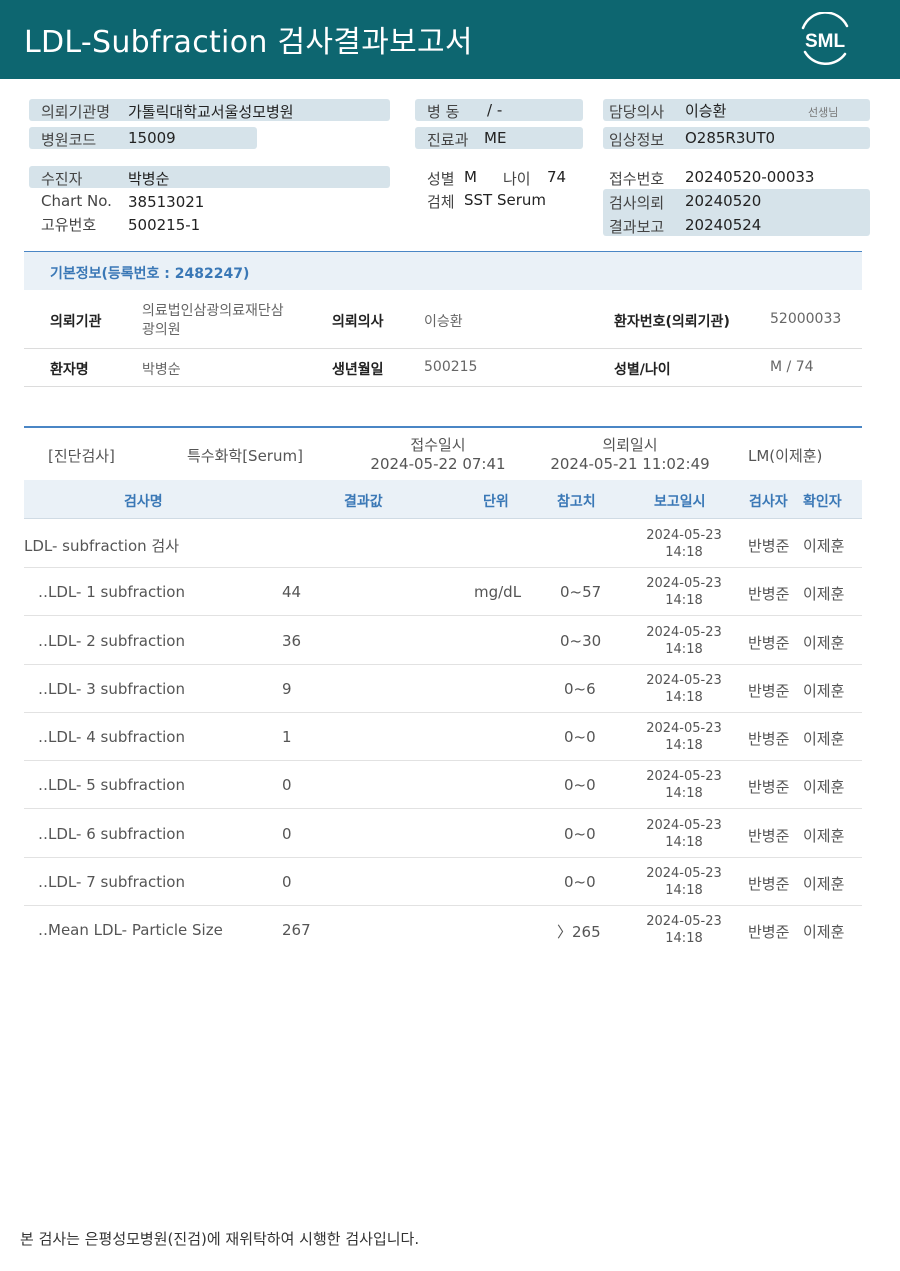 Image resolution: width=900 pixels, height=1271 pixels. I want to click on section-divider, so click(443, 427).